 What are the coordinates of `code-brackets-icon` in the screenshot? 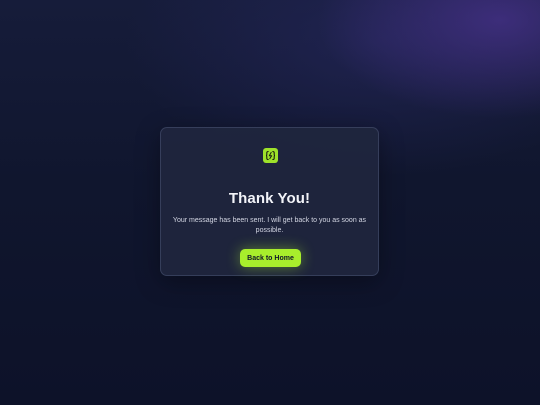 It's located at (270, 155).